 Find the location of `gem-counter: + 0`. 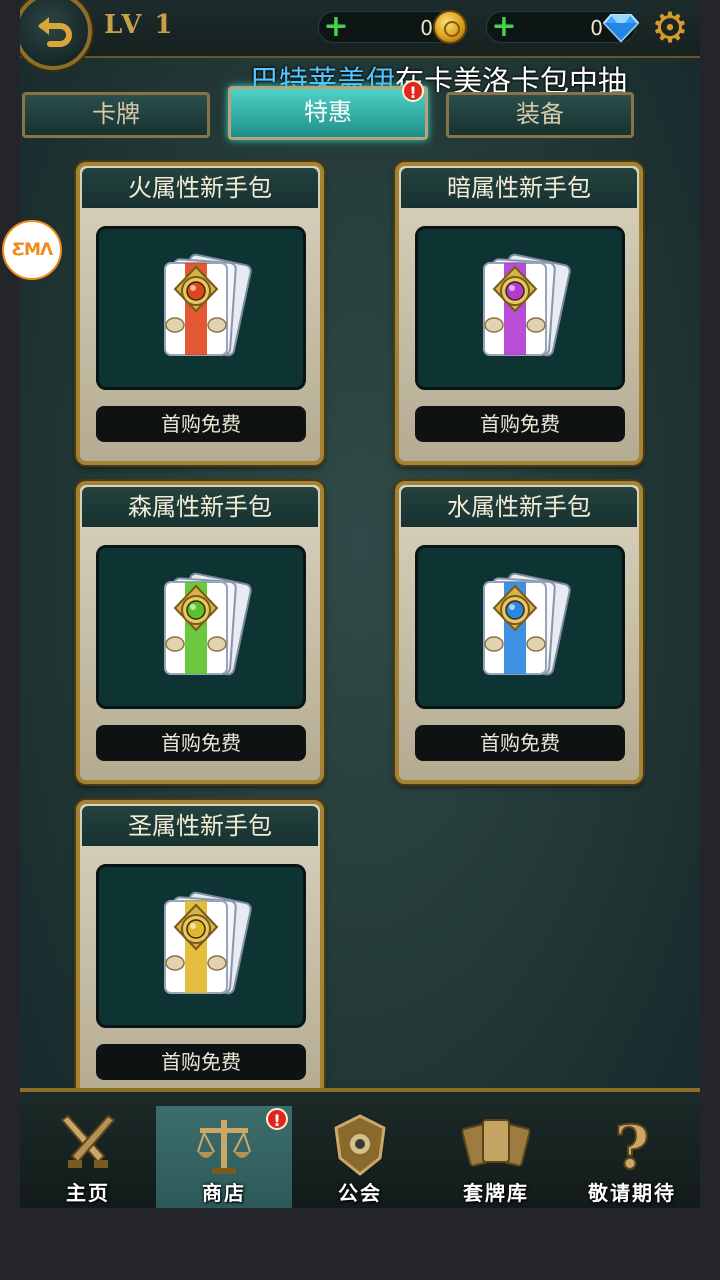

gem-counter: + 0 is located at coordinates (562, 27).